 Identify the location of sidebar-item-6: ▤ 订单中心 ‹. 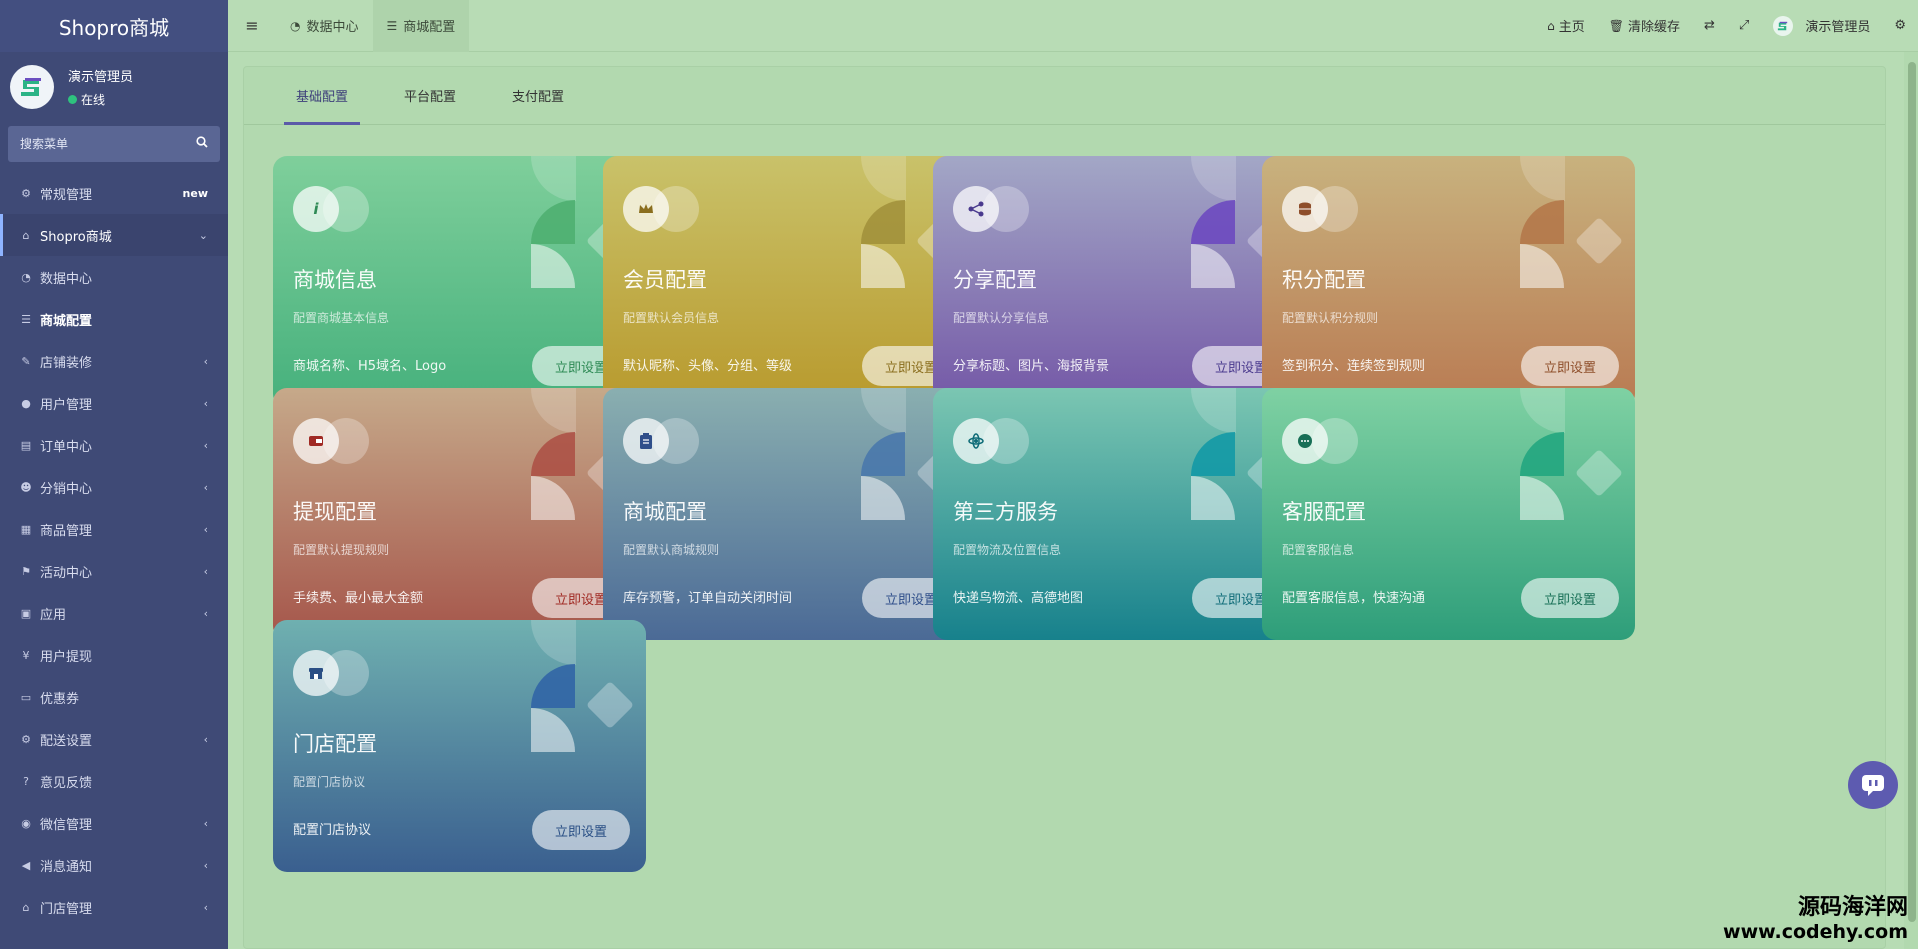
(114, 445).